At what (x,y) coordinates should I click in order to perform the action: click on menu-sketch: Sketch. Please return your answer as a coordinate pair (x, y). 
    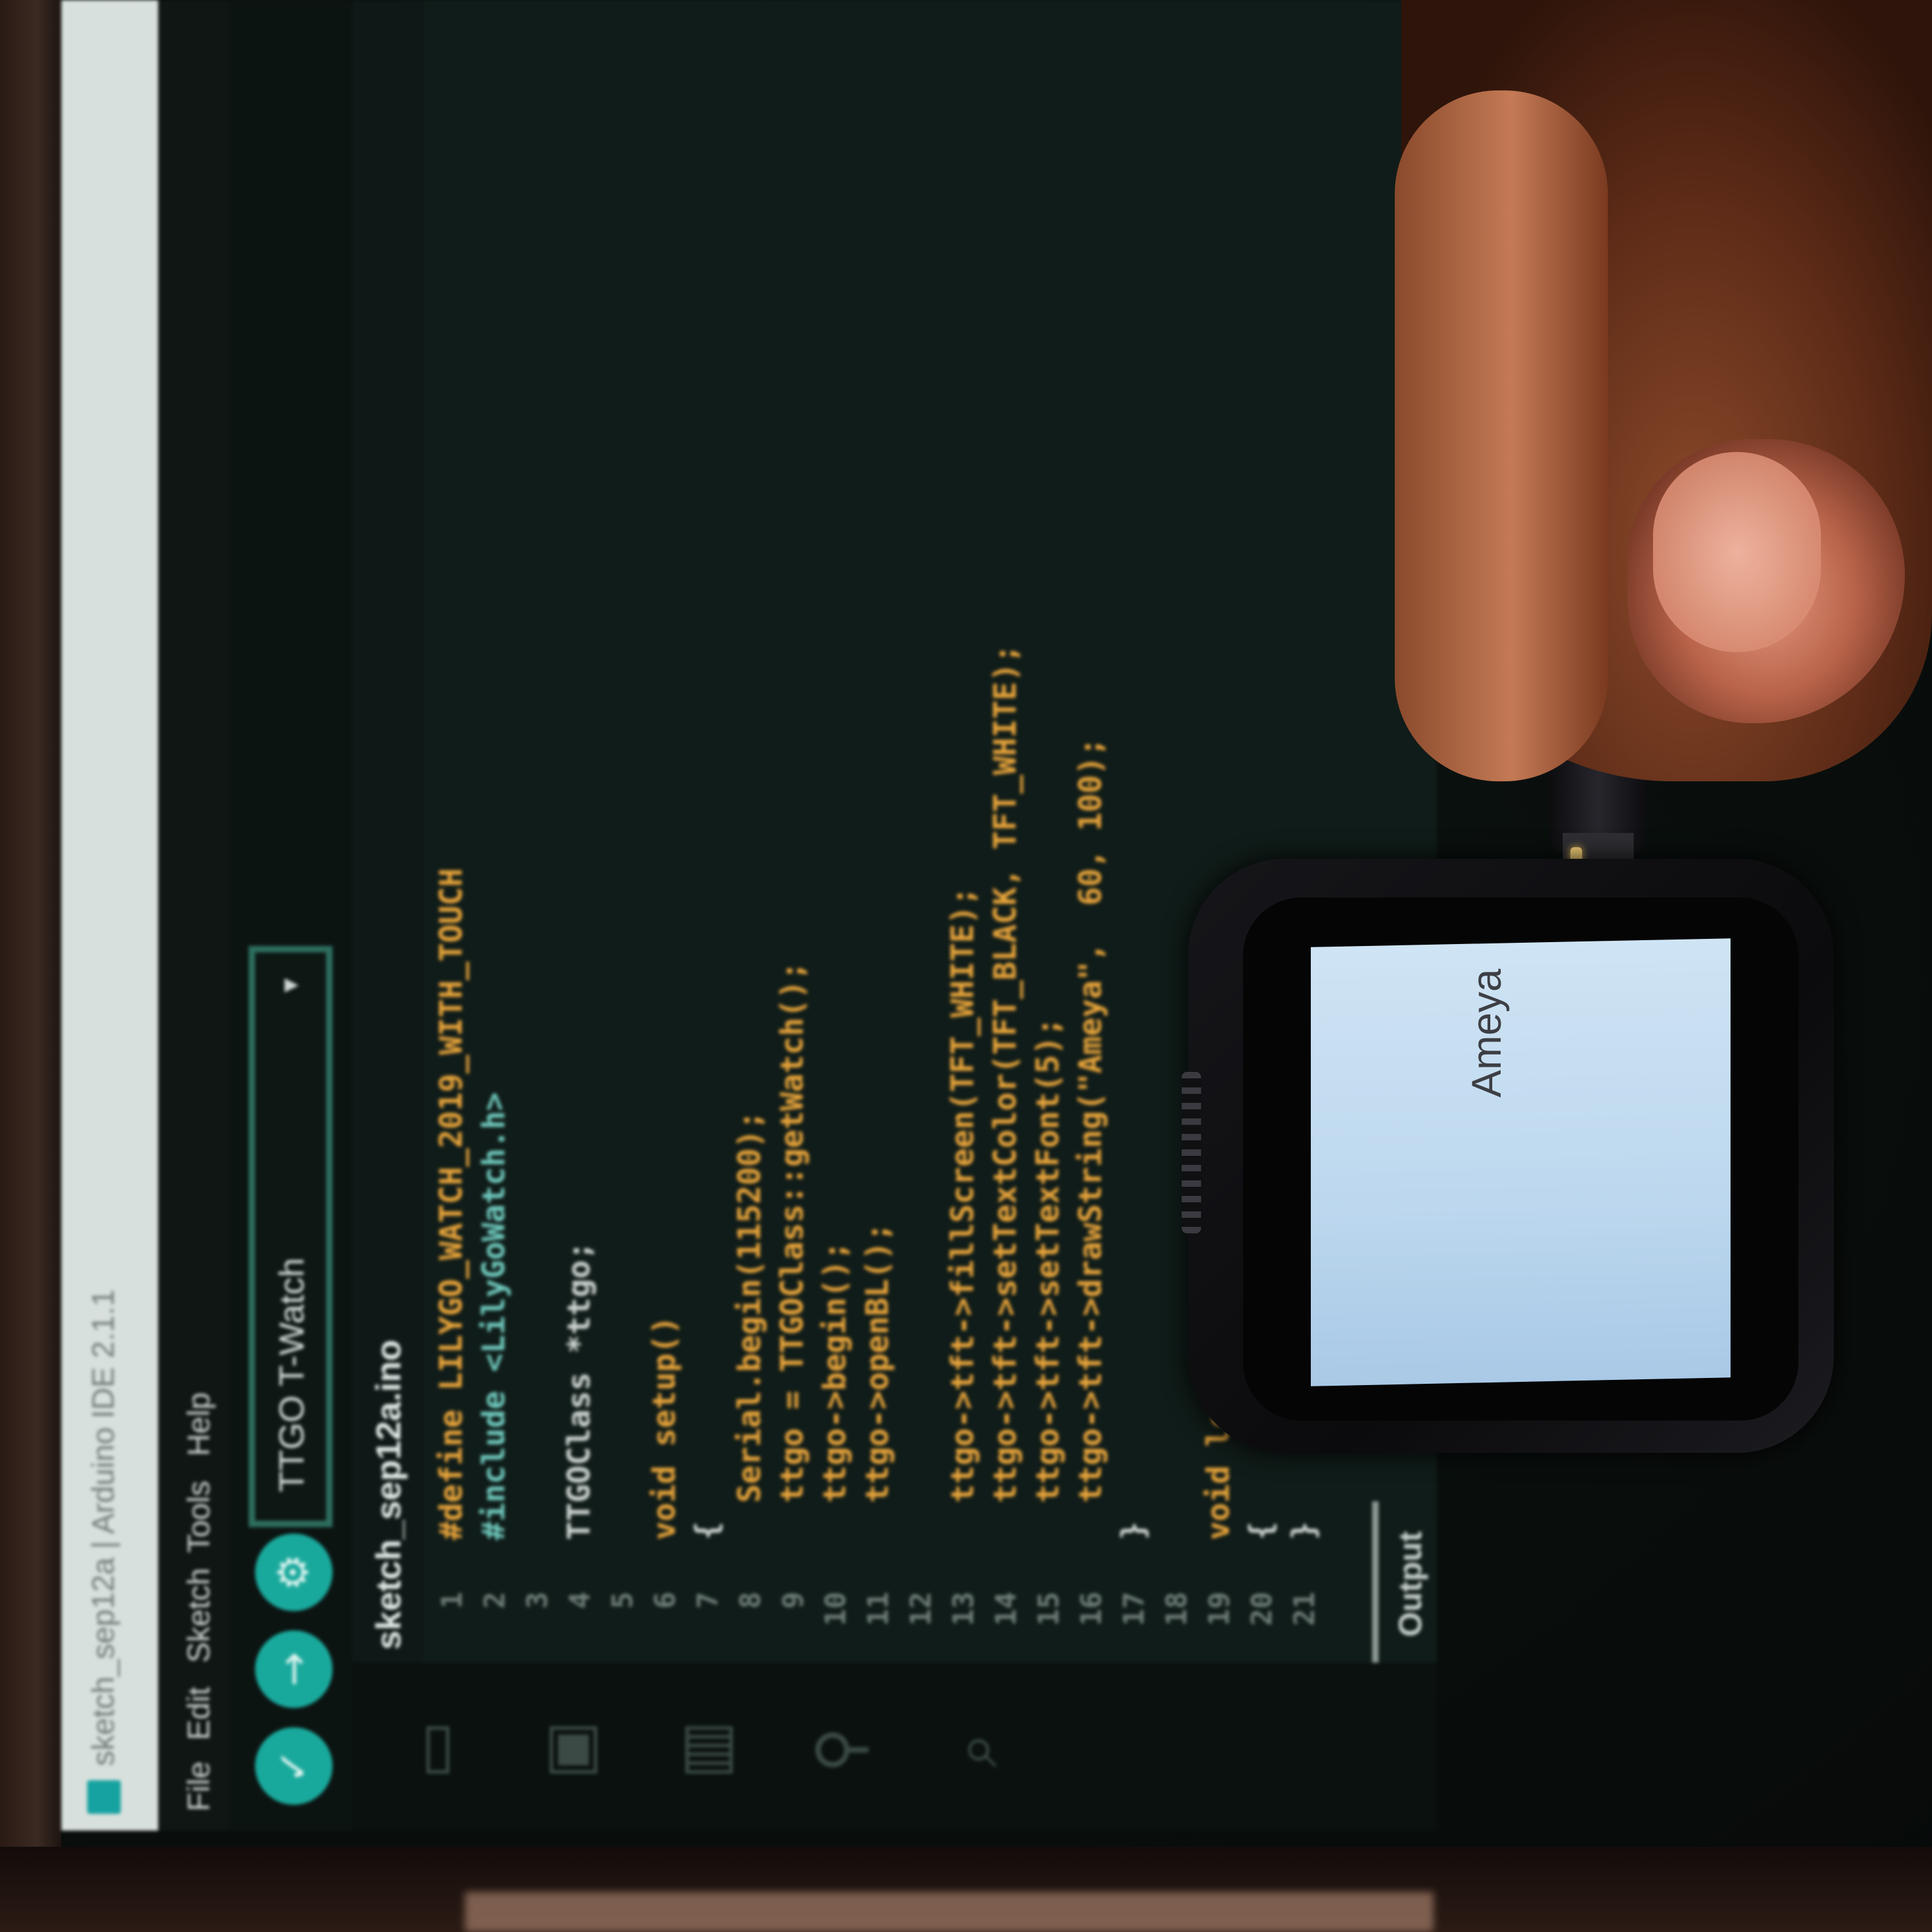
    Looking at the image, I should click on (199, 1616).